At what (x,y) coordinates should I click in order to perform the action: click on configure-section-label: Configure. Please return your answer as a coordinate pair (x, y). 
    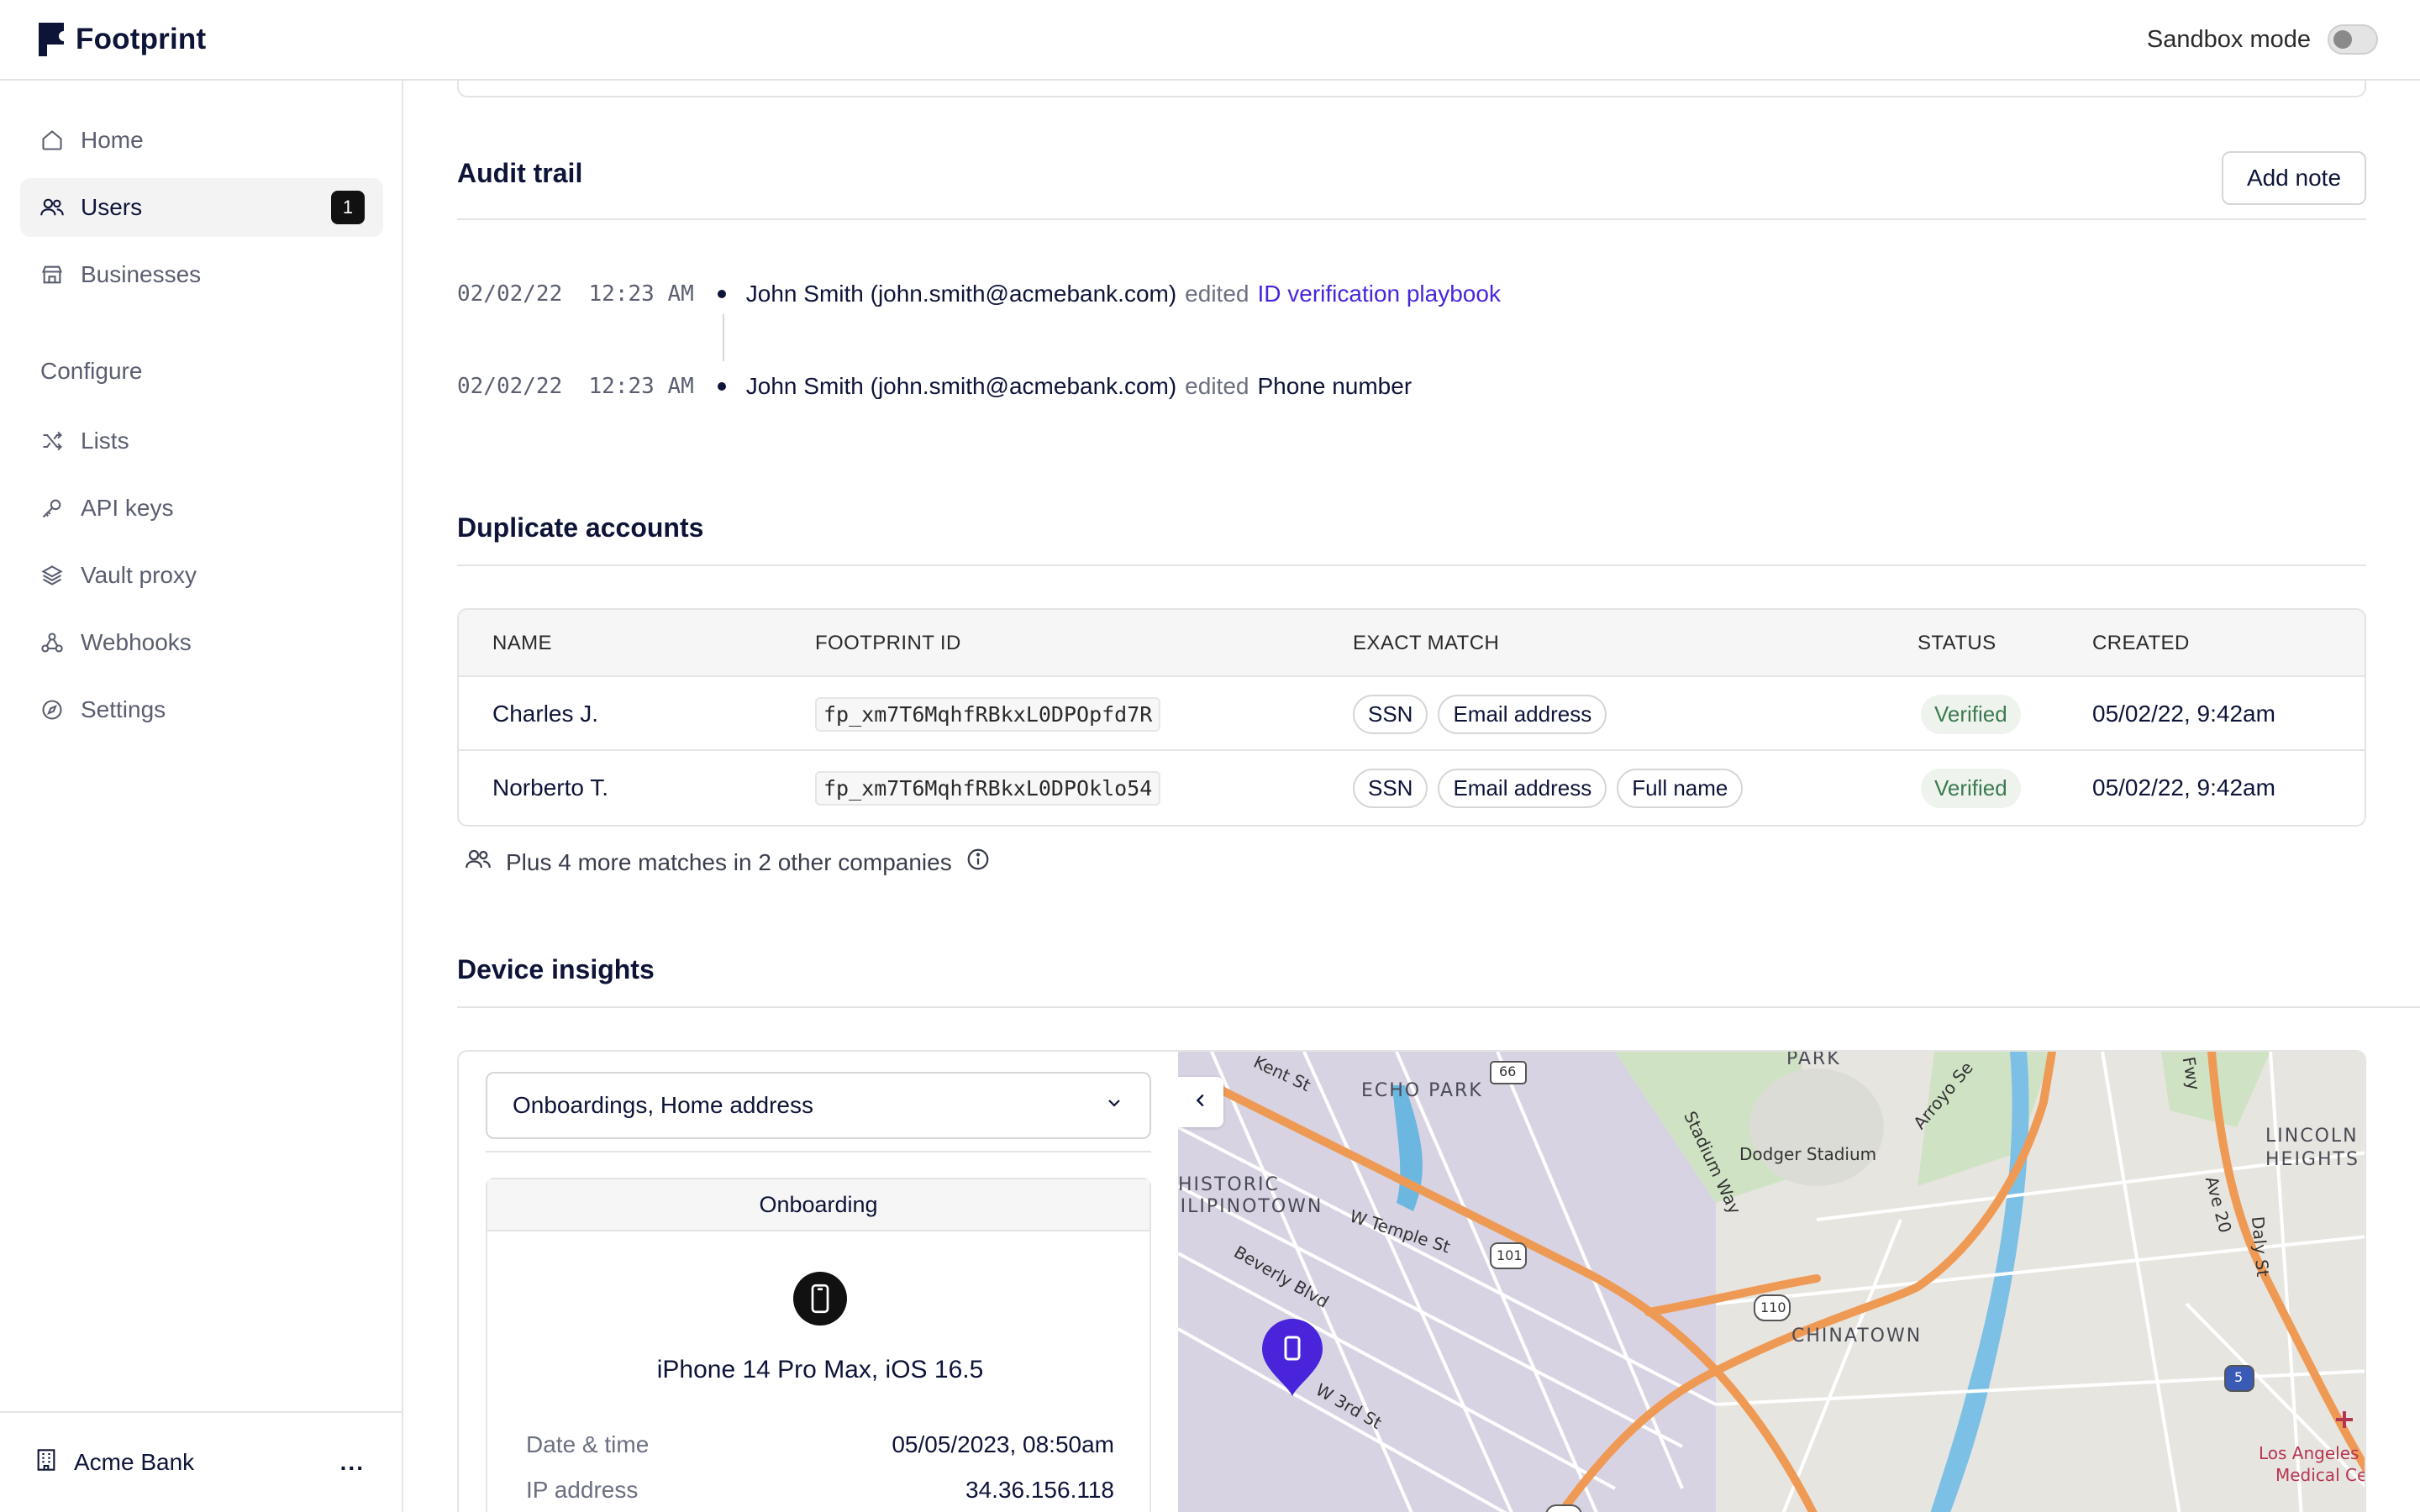
    Looking at the image, I should click on (92, 371).